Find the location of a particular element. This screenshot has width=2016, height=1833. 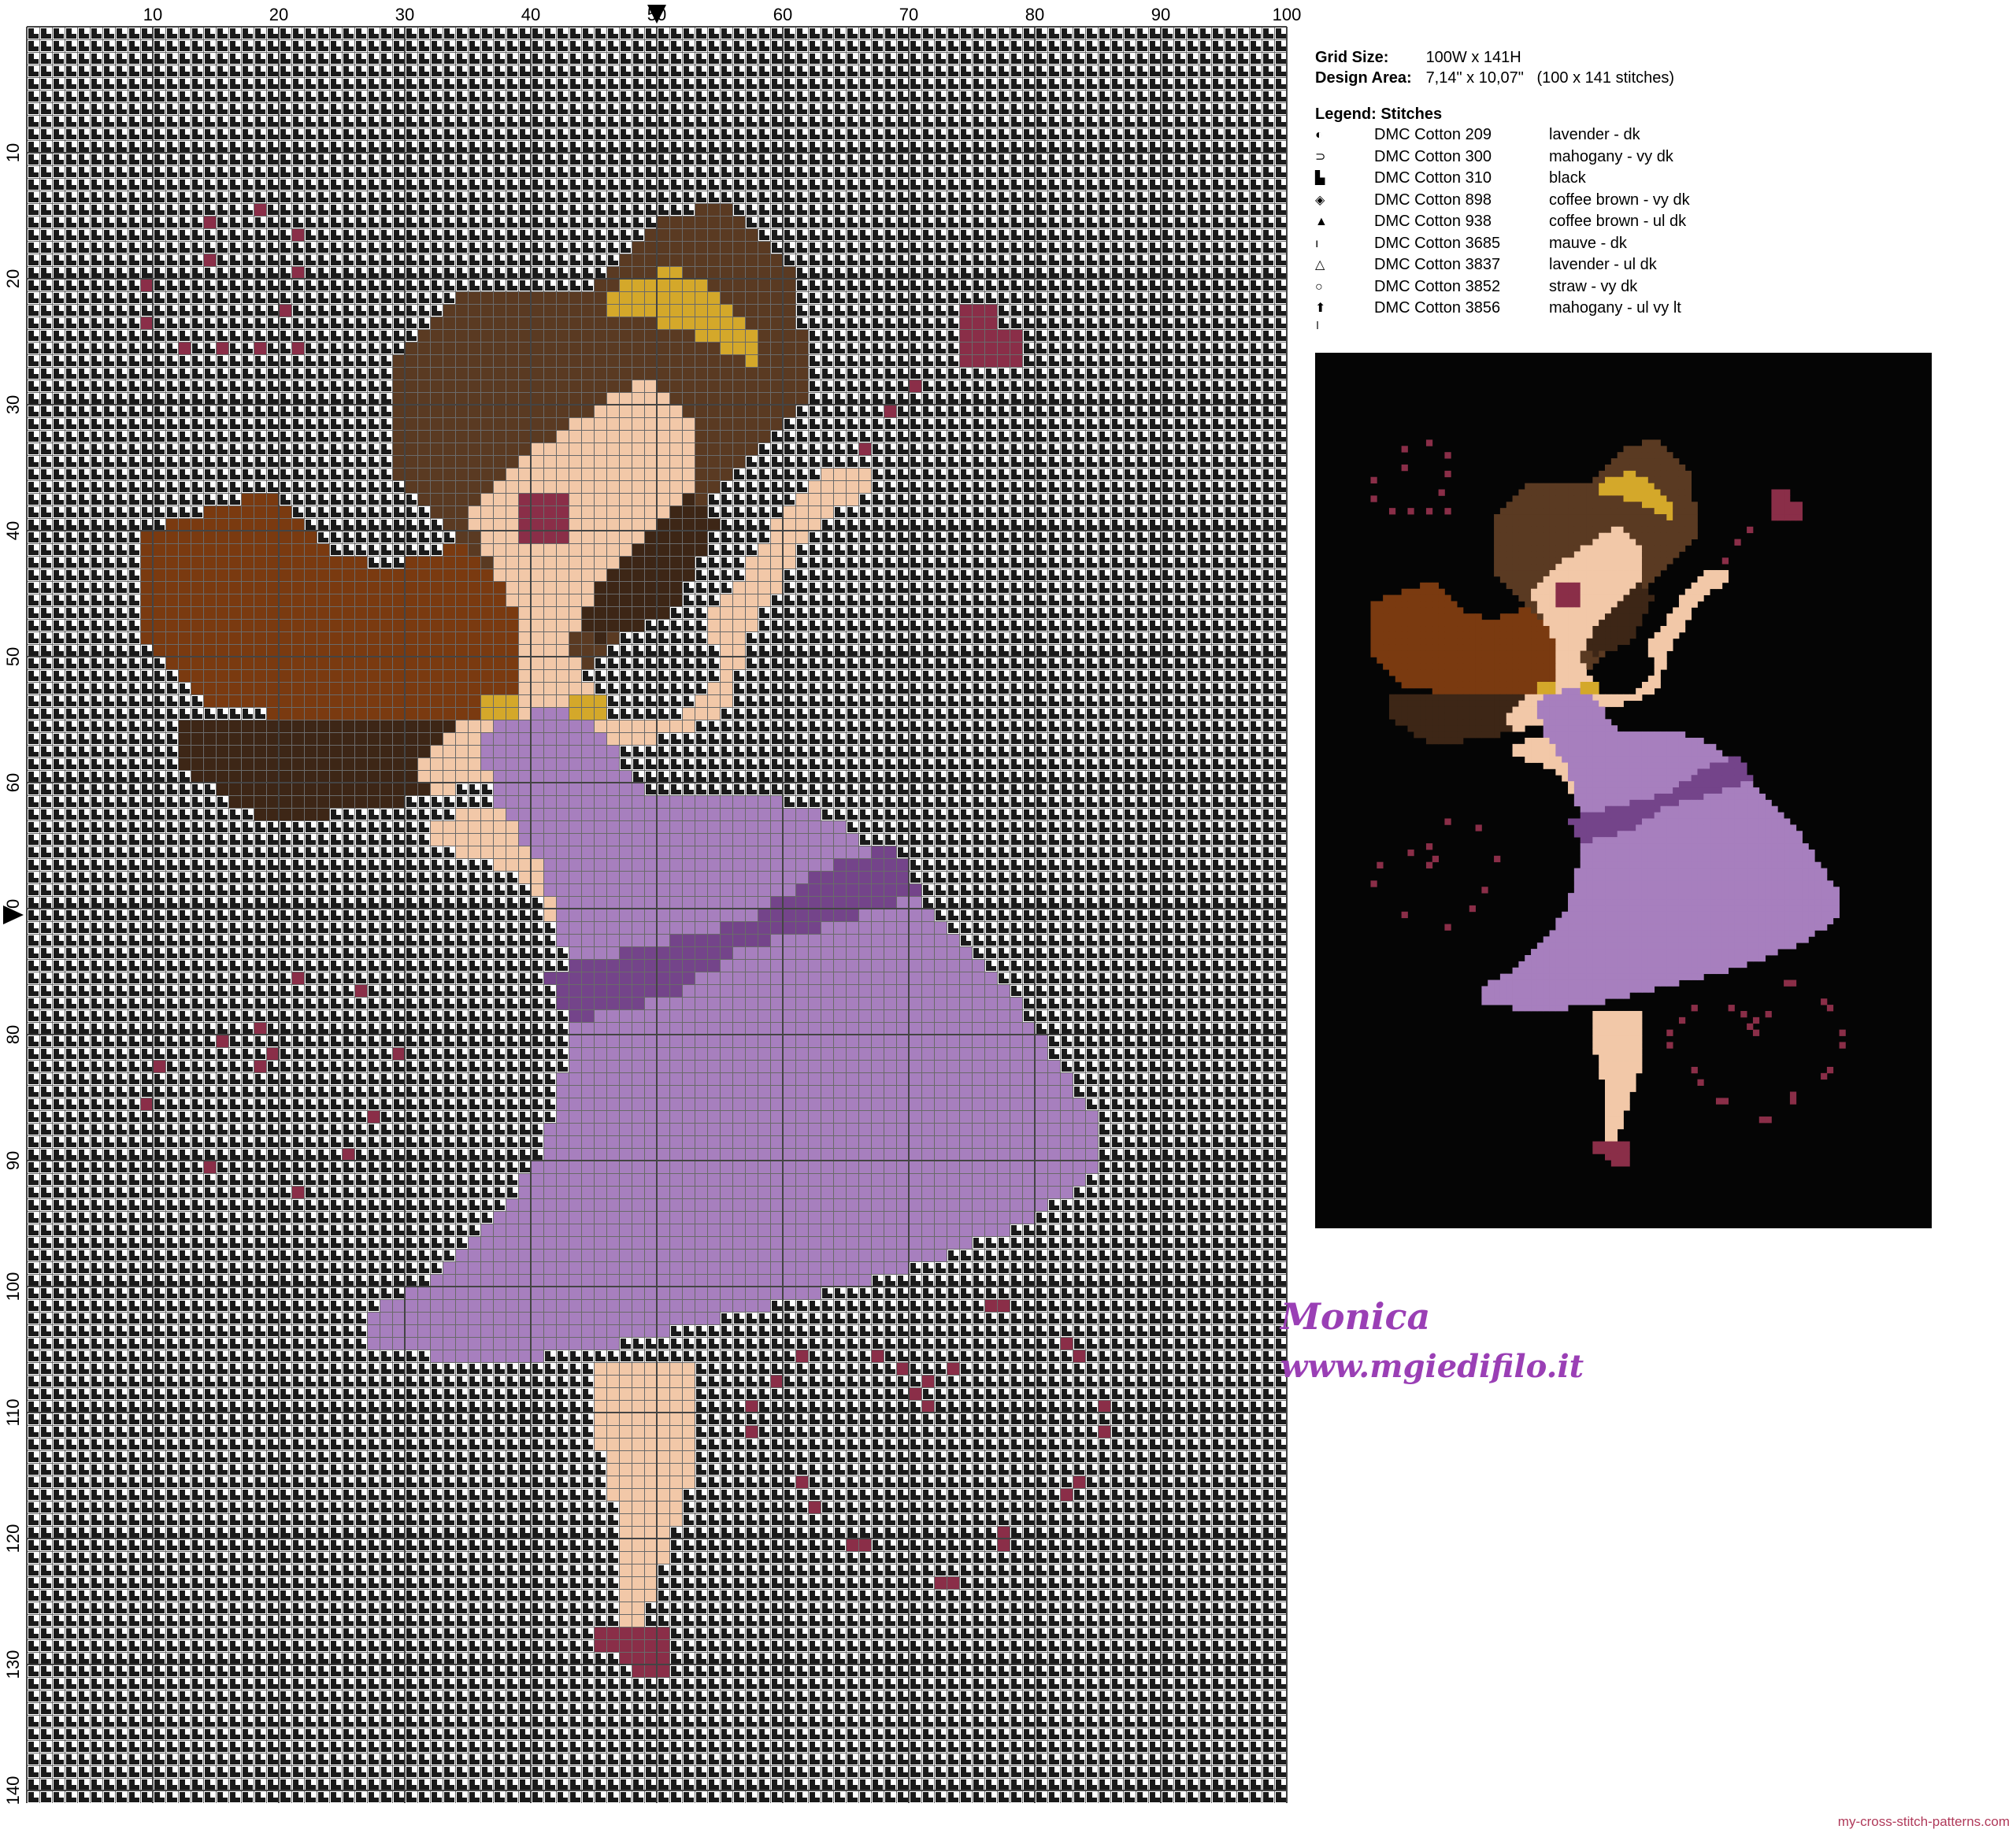

legend-item: △ DMC Cotton 3837 lavender - ul dk is located at coordinates (1661, 265).